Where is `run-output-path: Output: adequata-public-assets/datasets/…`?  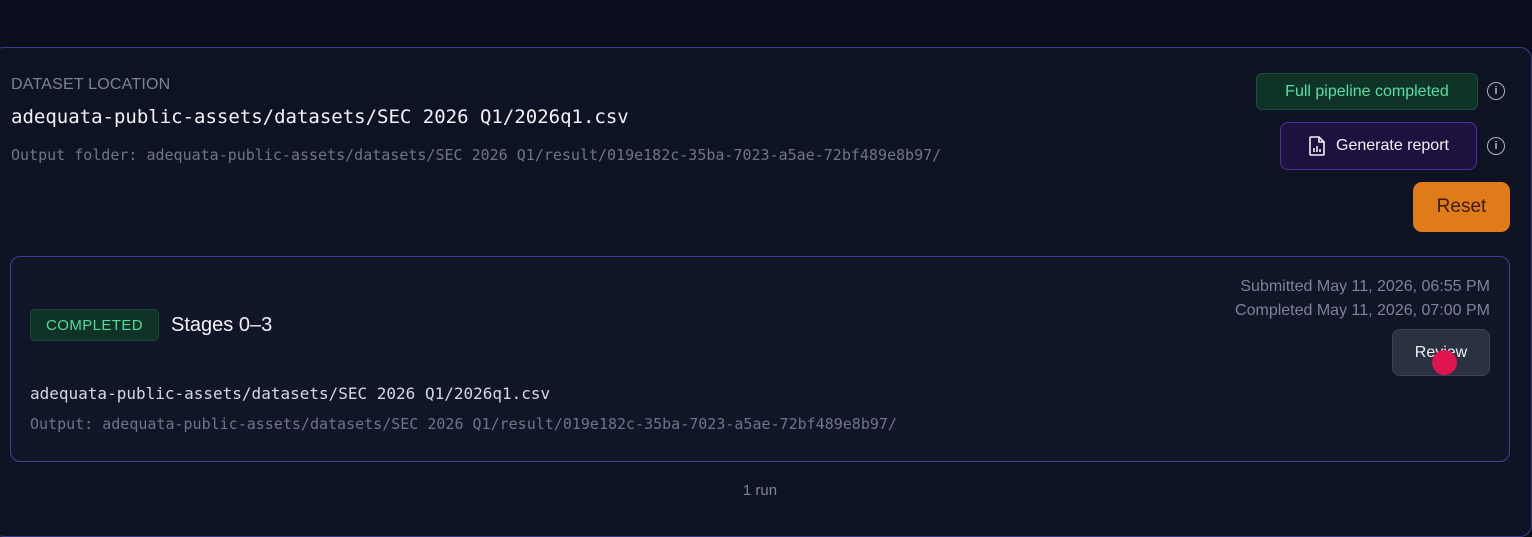 run-output-path: Output: adequata-public-assets/datasets/… is located at coordinates (463, 424).